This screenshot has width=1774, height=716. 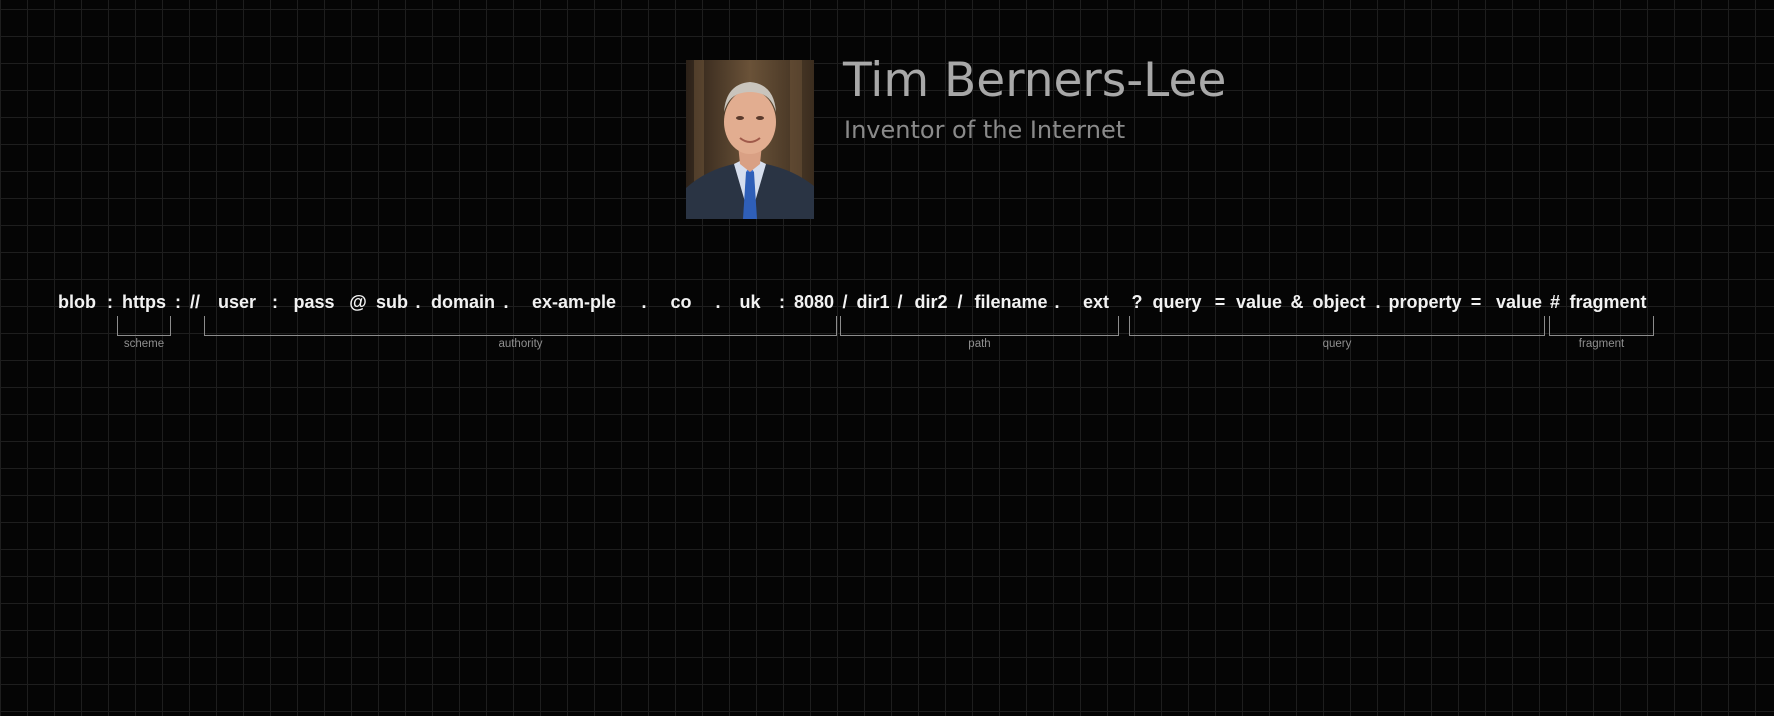 I want to click on segment-label-scheme: scheme, so click(x=144, y=344).